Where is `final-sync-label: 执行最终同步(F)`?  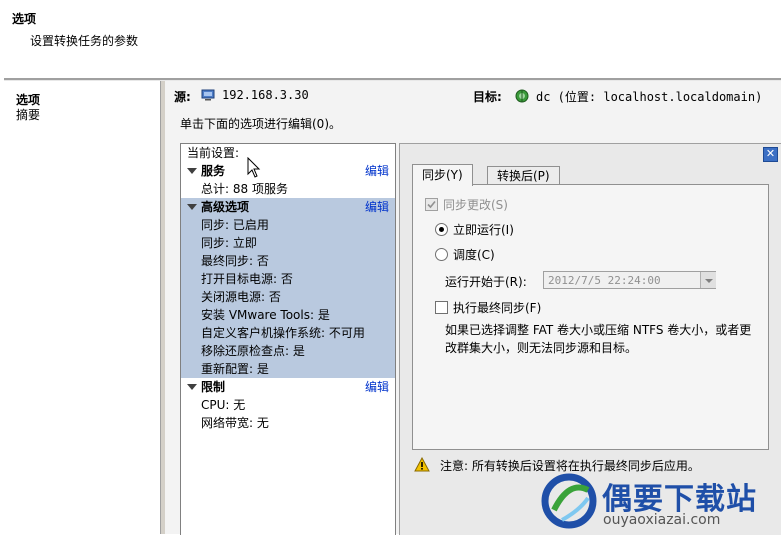 final-sync-label: 执行最终同步(F) is located at coordinates (497, 308).